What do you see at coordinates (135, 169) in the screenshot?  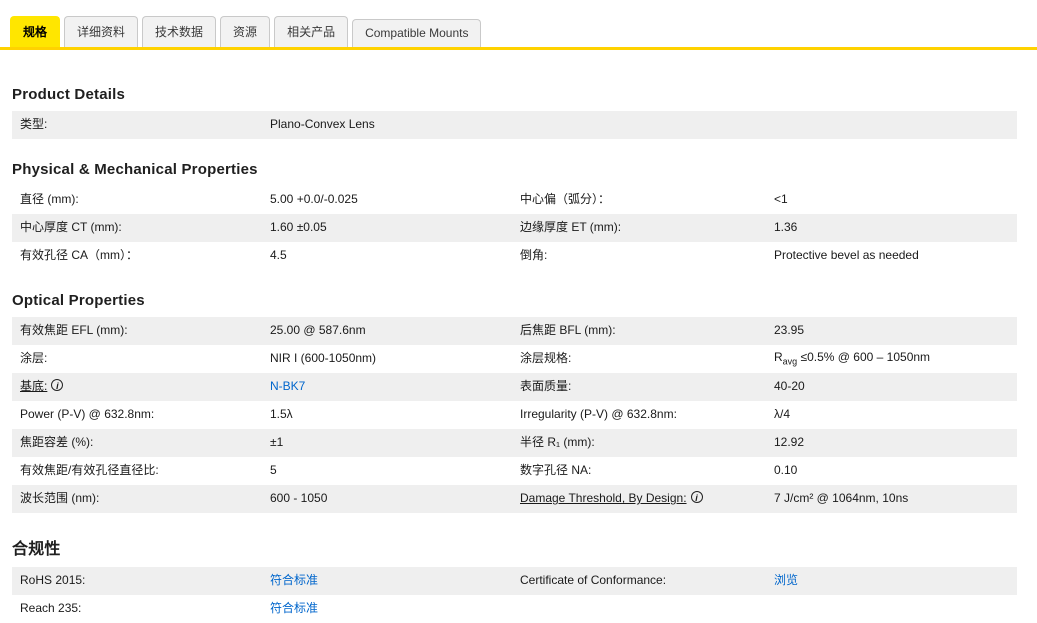 I see `section-title-physical: Physical & Mechanical Properties` at bounding box center [135, 169].